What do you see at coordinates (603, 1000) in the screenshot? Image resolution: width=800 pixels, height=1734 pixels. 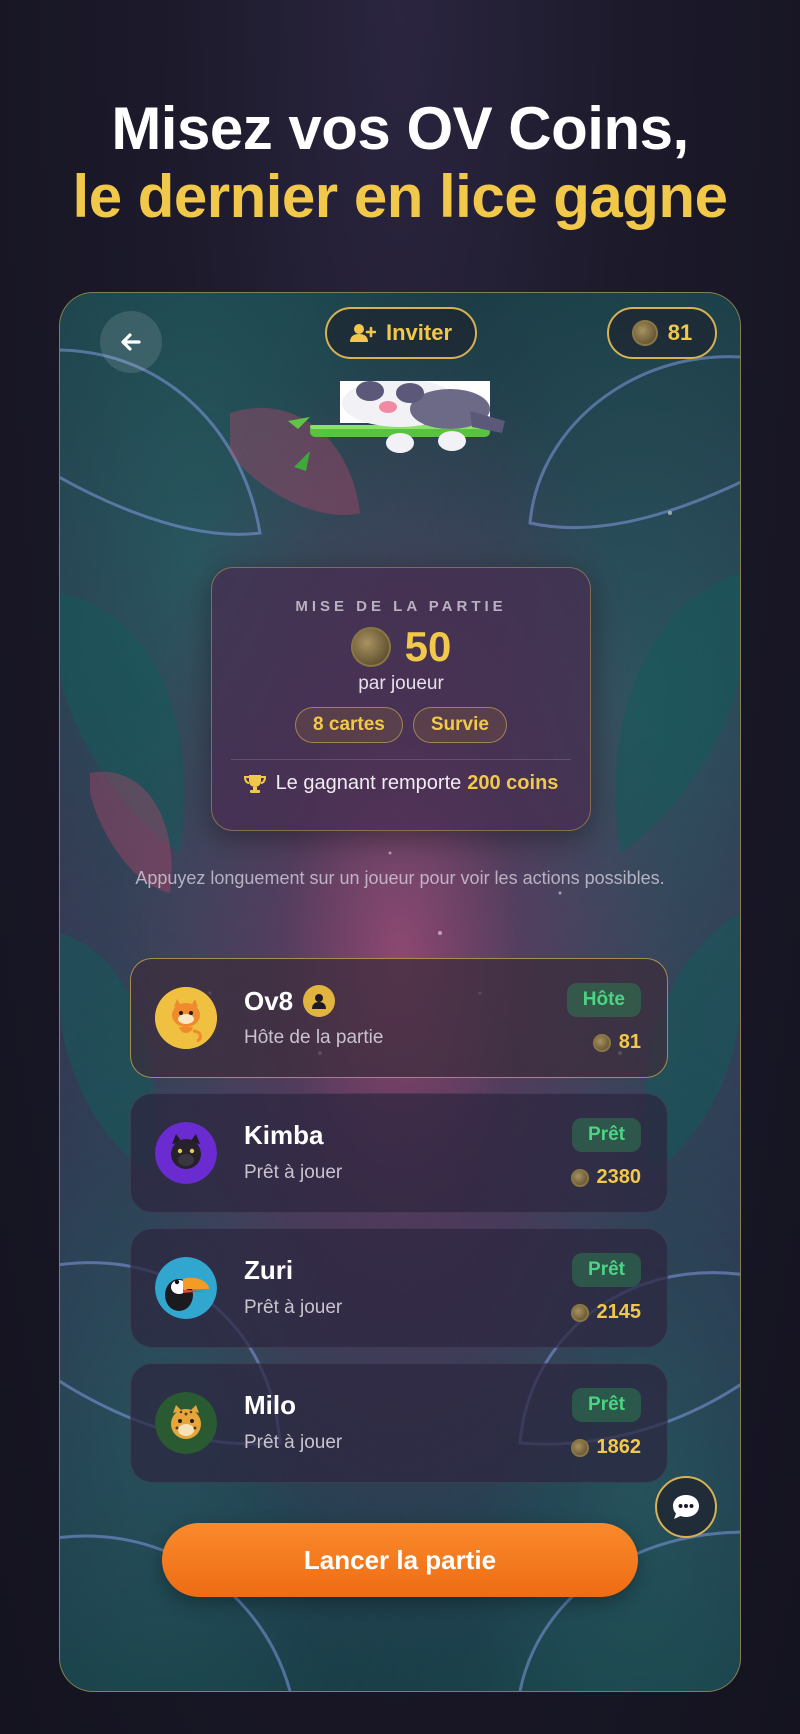 I see `host-badge: Hôte` at bounding box center [603, 1000].